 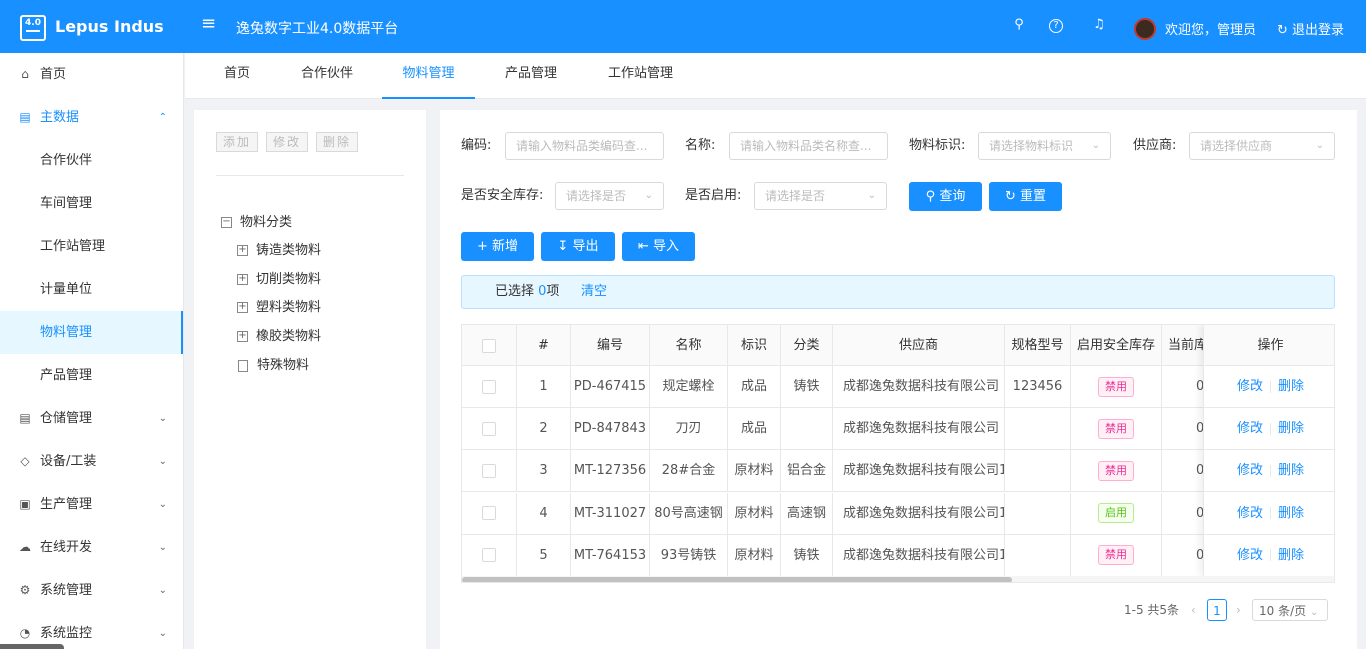 What do you see at coordinates (1025, 196) in the screenshot?
I see `reset-button: ↻ 重置` at bounding box center [1025, 196].